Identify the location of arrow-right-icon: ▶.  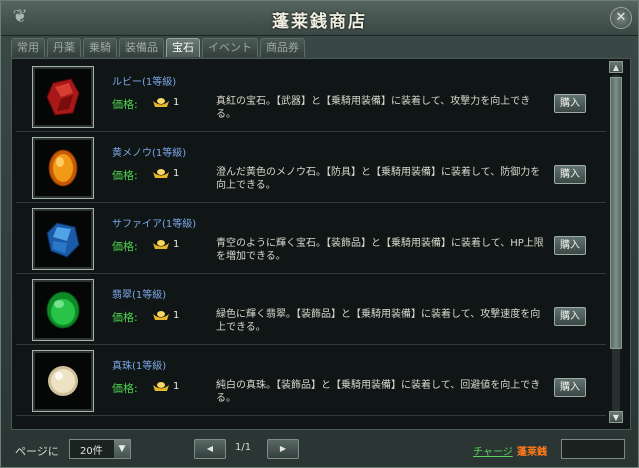
(283, 448).